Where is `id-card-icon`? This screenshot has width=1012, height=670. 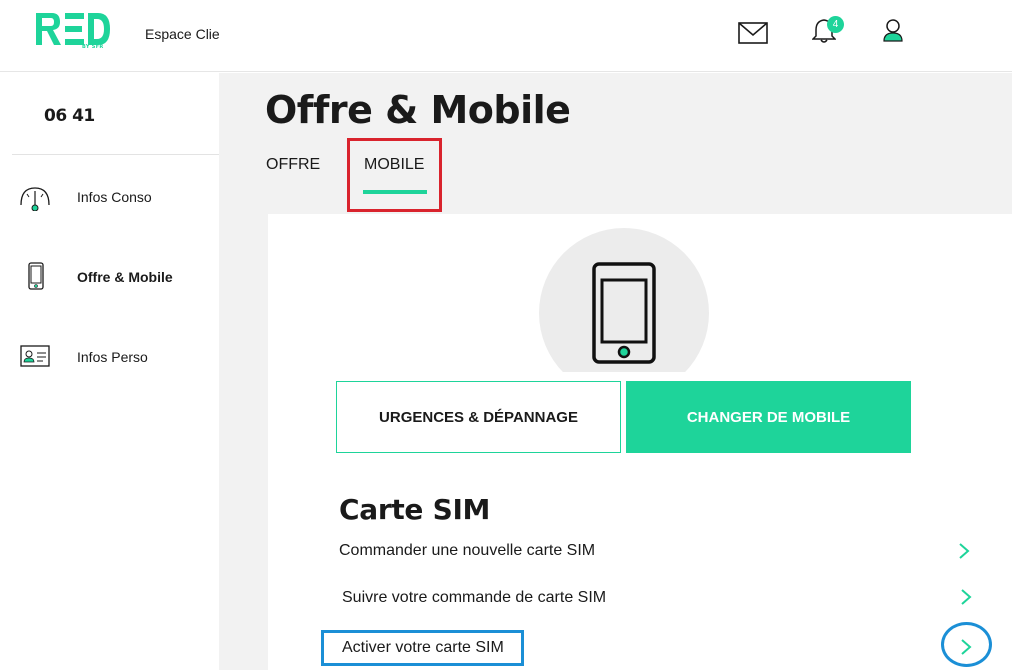 id-card-icon is located at coordinates (35, 356).